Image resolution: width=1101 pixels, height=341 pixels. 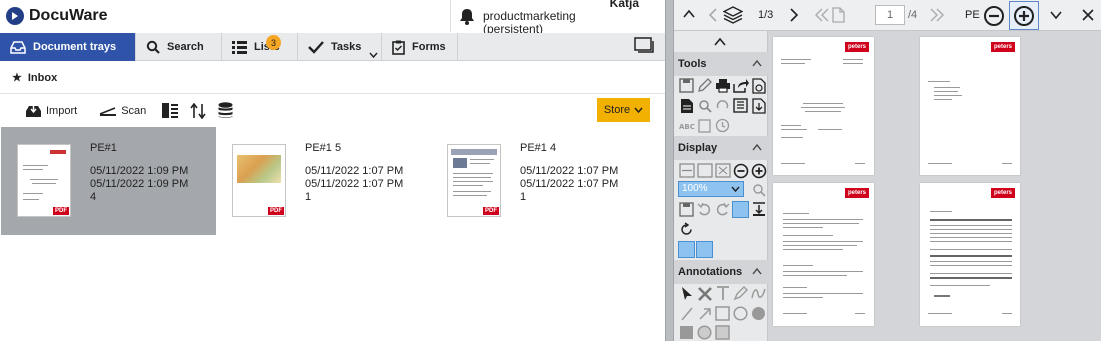 I want to click on scanner-icon, so click(x=108, y=111).